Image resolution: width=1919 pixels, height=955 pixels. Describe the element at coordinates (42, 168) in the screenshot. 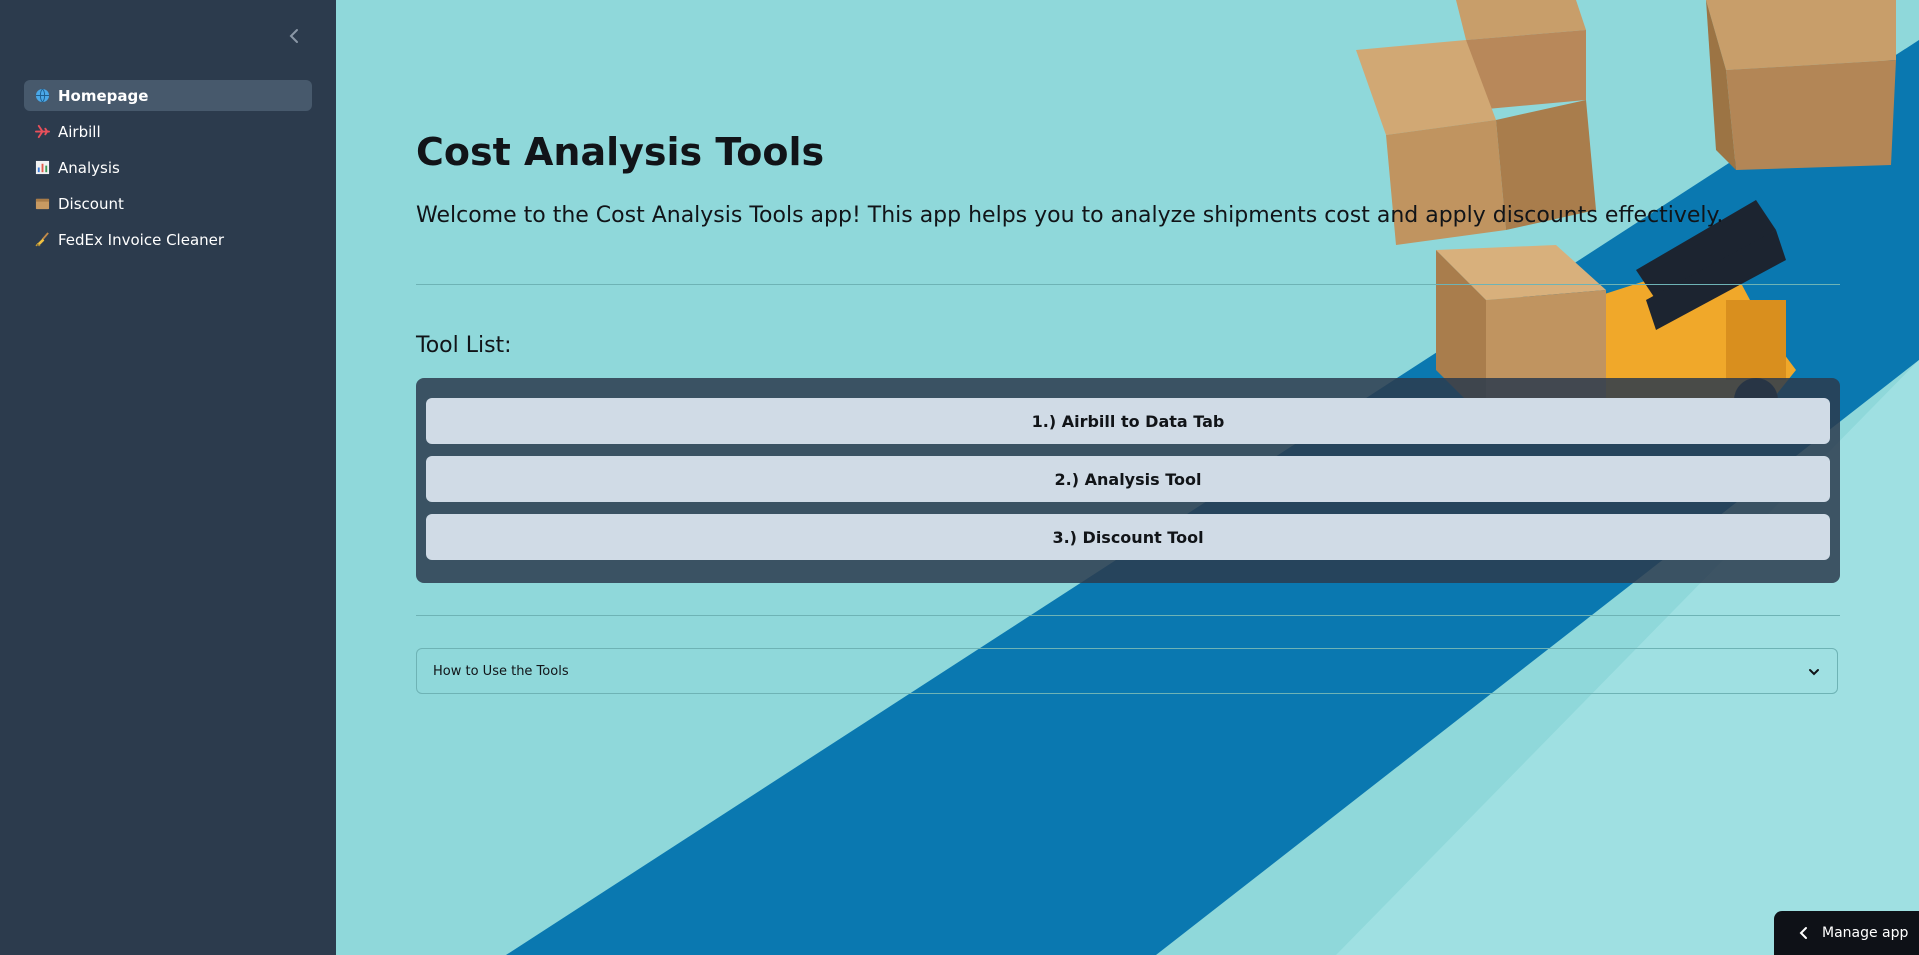

I see `bar-chart-icon` at that location.